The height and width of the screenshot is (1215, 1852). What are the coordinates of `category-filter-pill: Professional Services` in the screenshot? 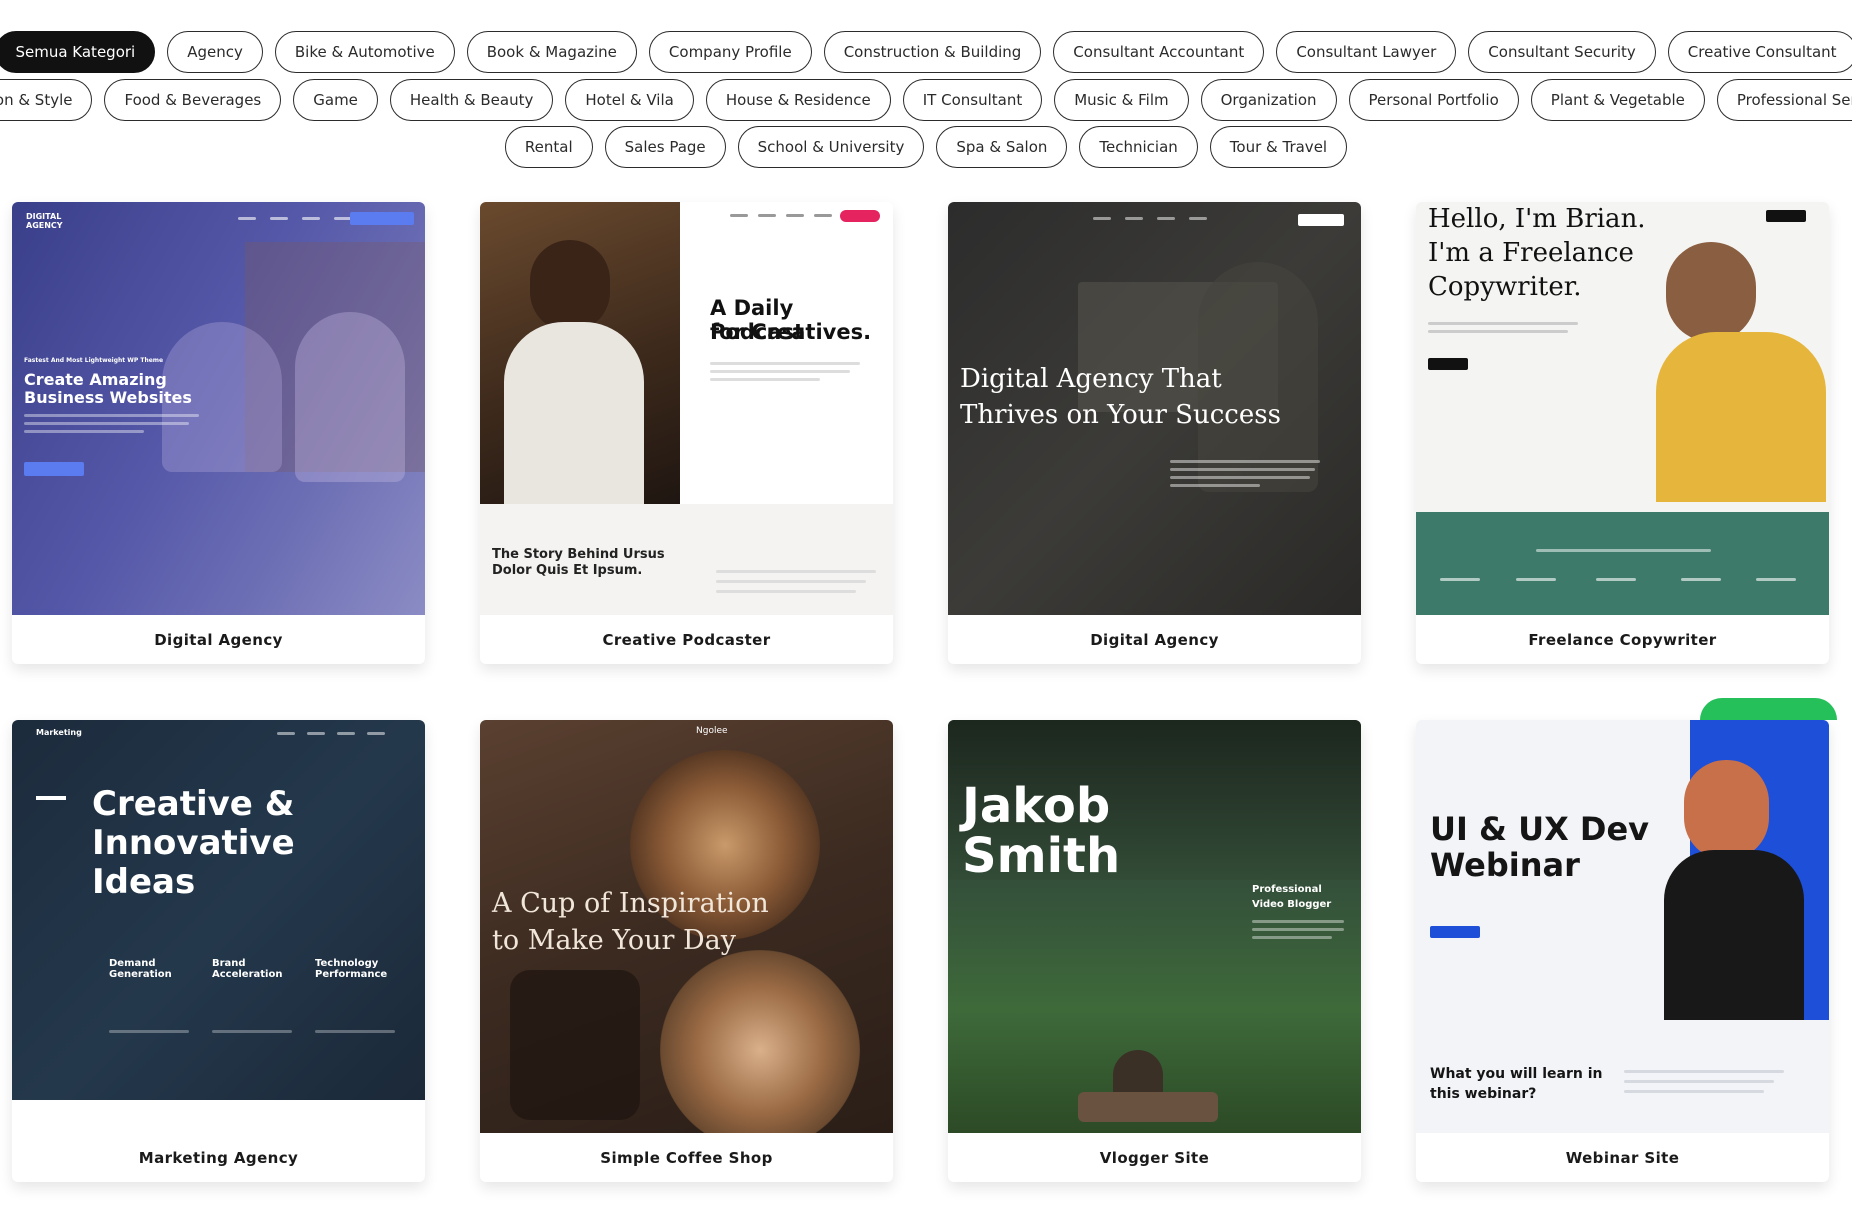 It's located at (1784, 100).